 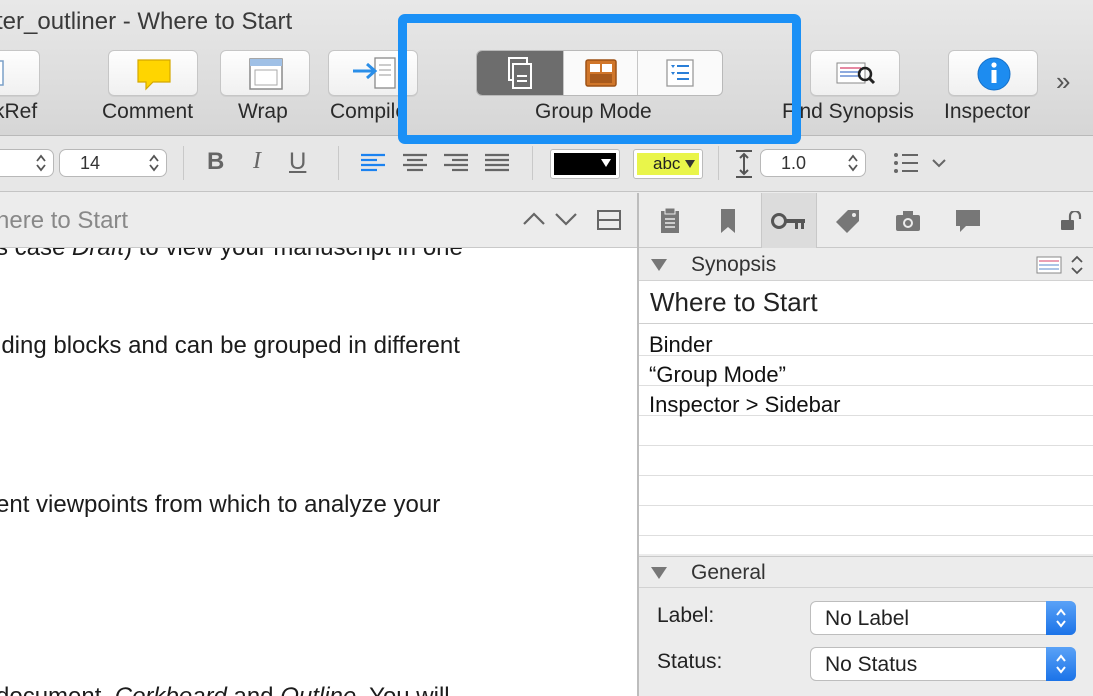 I want to click on tab-metadata, so click(x=789, y=220).